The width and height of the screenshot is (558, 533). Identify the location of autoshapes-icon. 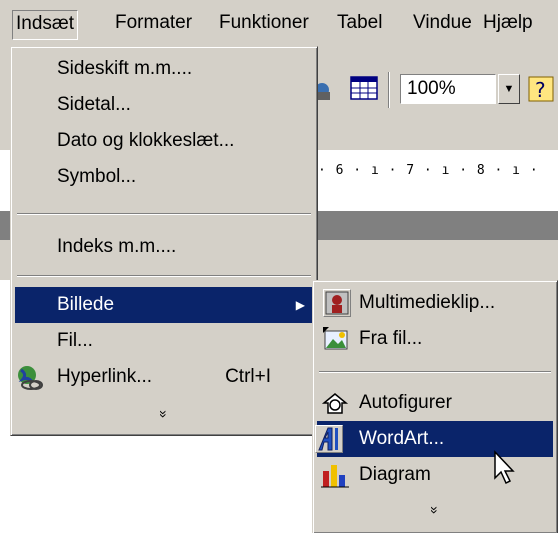
(335, 403).